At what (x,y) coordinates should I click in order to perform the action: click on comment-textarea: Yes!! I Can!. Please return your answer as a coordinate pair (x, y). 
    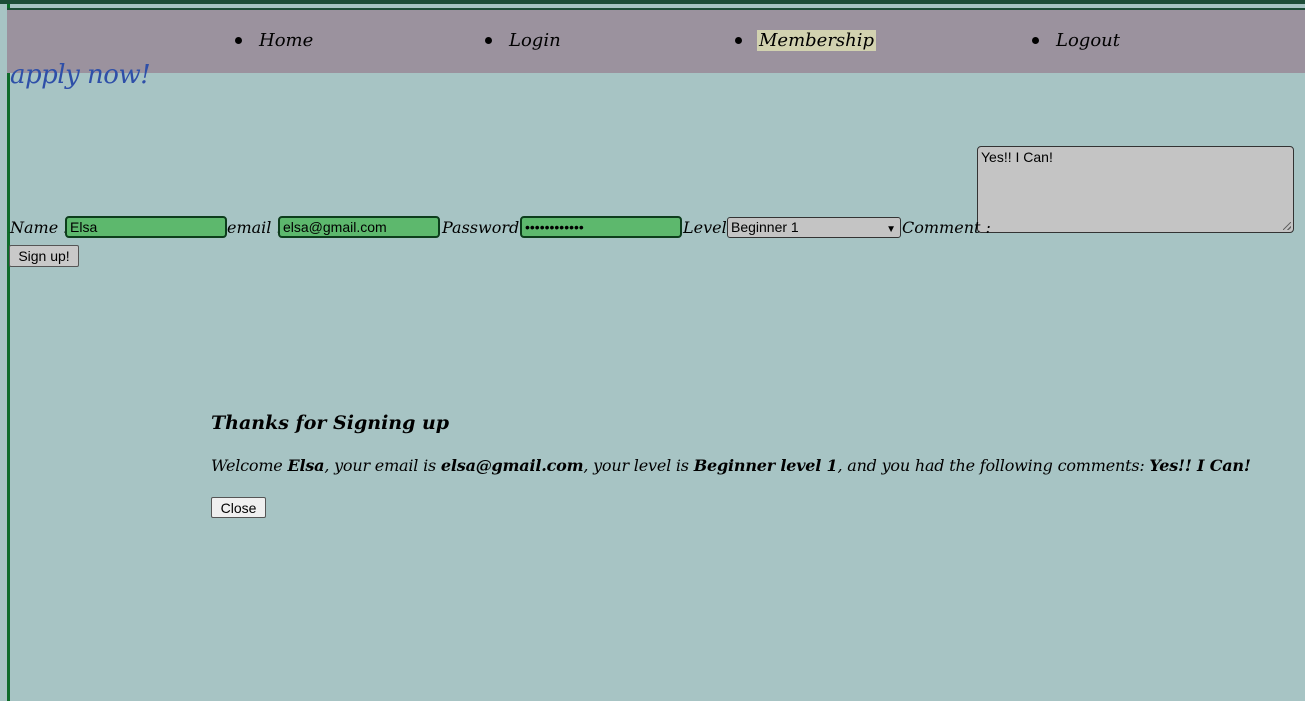
    Looking at the image, I should click on (1135, 189).